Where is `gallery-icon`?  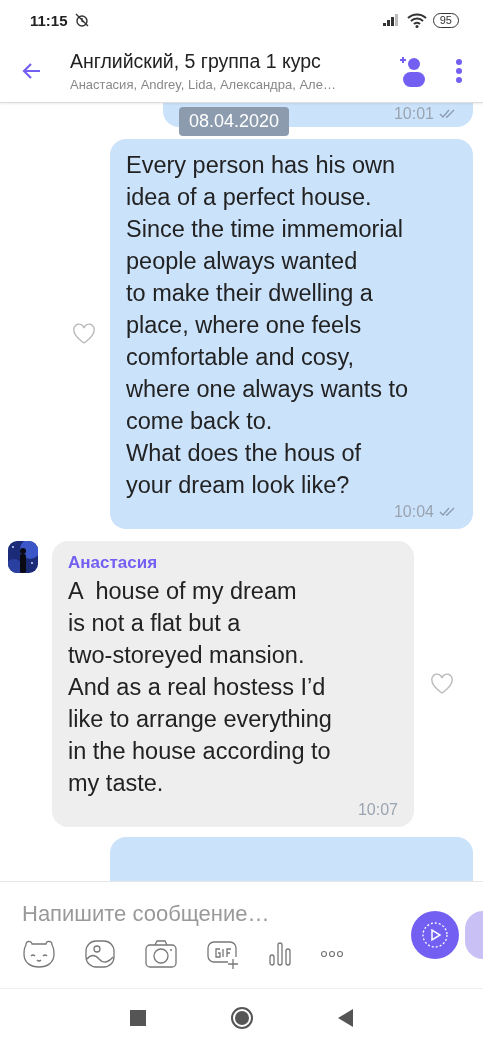 gallery-icon is located at coordinates (100, 954).